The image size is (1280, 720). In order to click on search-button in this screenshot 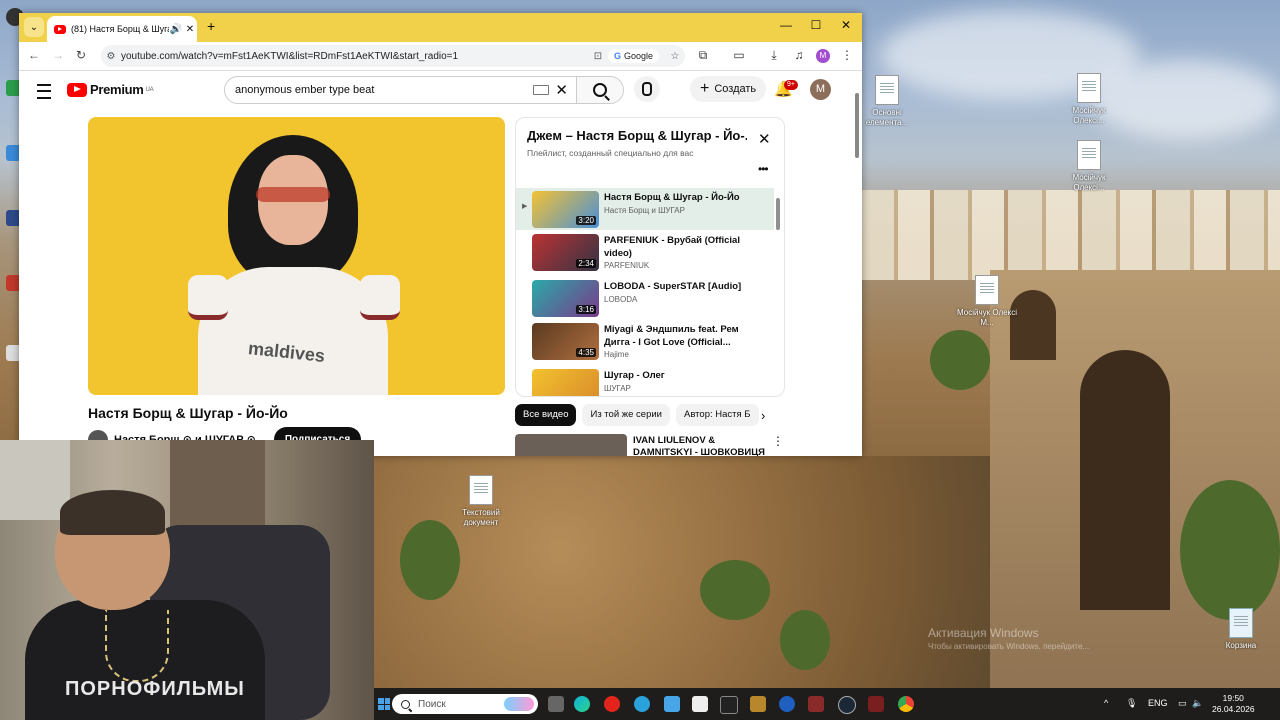, I will do `click(599, 90)`.